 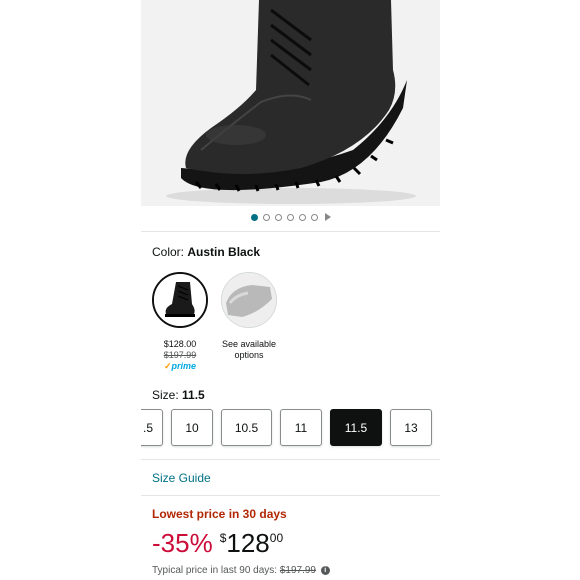 What do you see at coordinates (223, 538) in the screenshot?
I see `price-currency: $` at bounding box center [223, 538].